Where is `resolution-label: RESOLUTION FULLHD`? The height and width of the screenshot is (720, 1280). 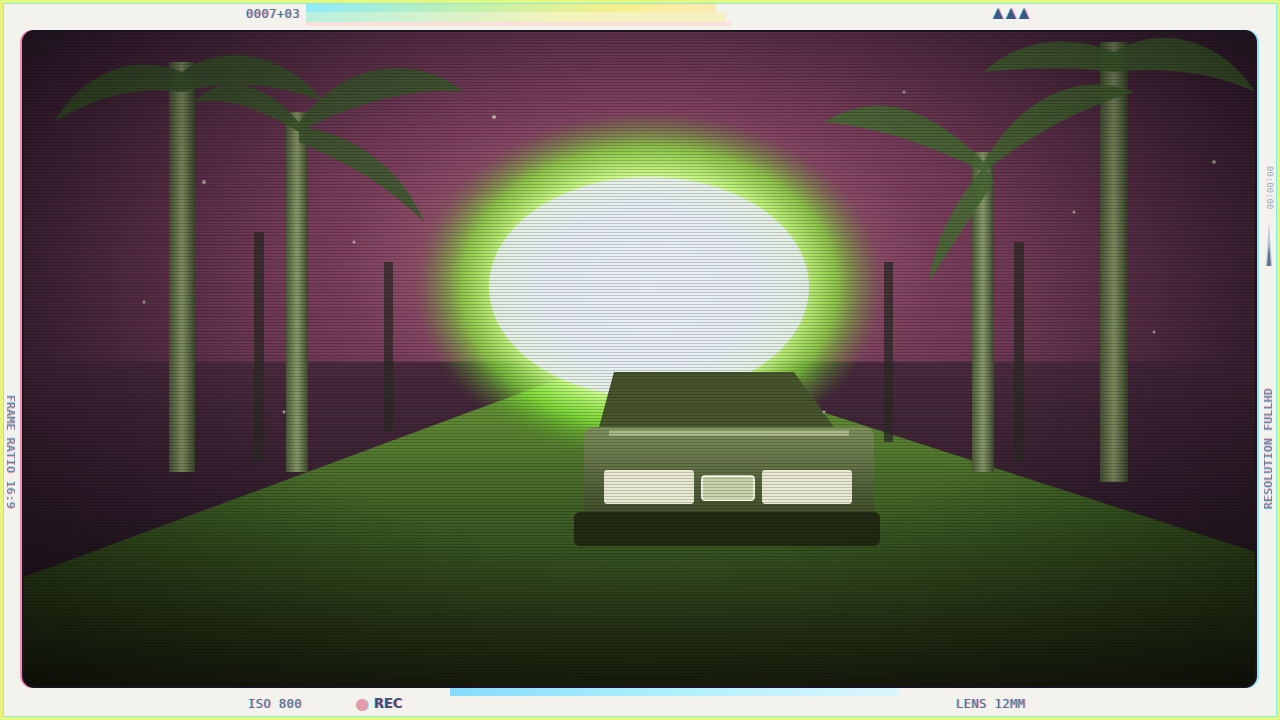 resolution-label: RESOLUTION FULLHD is located at coordinates (1268, 449).